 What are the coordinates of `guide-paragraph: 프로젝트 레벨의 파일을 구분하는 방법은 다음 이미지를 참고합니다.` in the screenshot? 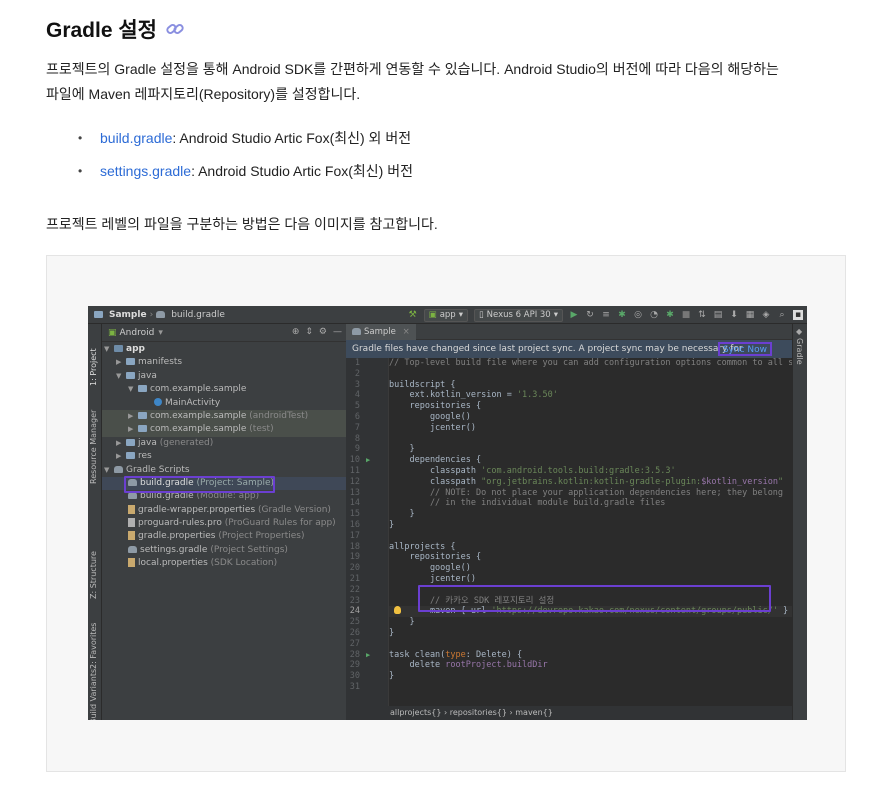 It's located at (242, 224).